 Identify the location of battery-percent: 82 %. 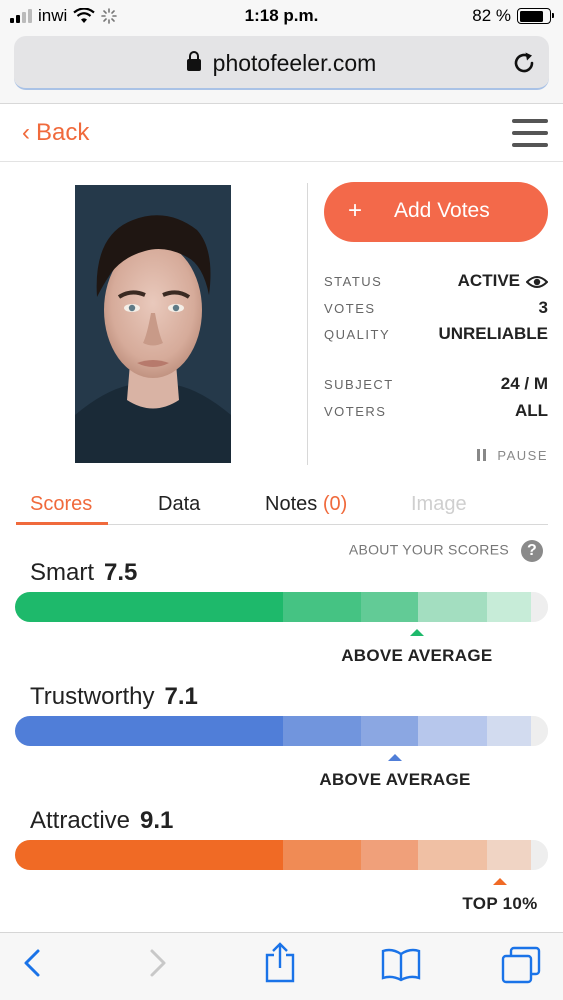
(491, 15).